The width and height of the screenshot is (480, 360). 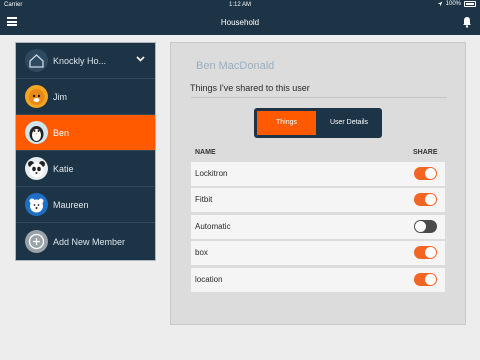 I want to click on add-member-button: Add New Member, so click(x=85, y=242).